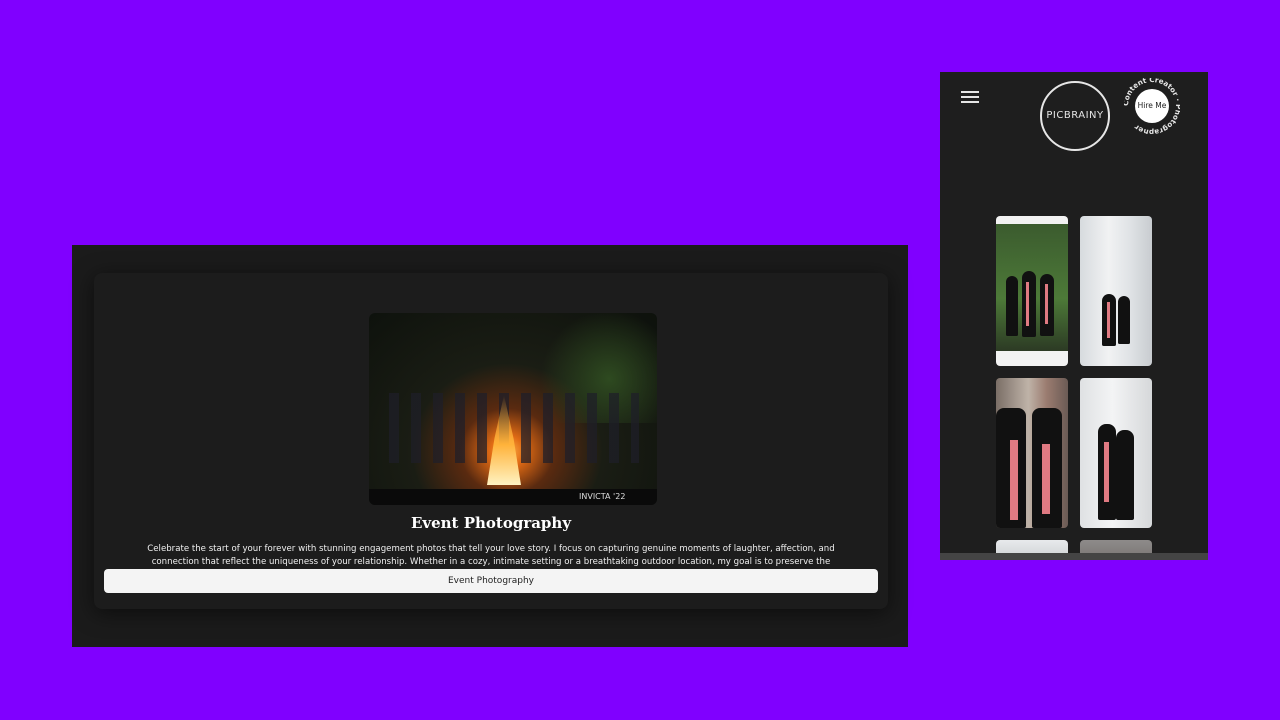 The height and width of the screenshot is (720, 1280). What do you see at coordinates (513, 497) in the screenshot?
I see `photo-caption-strip: INVICTA '22` at bounding box center [513, 497].